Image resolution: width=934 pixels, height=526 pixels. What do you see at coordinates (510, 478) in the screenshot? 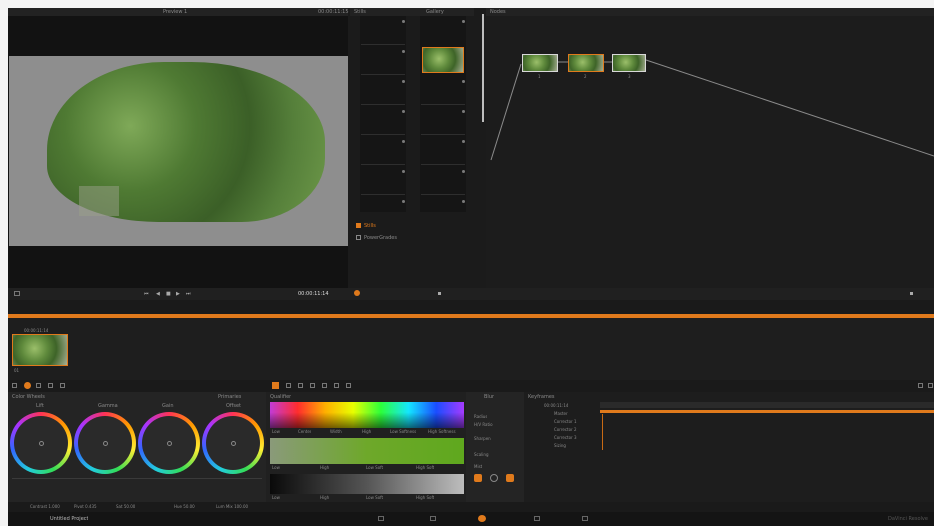
I see `mist-mode-icon` at bounding box center [510, 478].